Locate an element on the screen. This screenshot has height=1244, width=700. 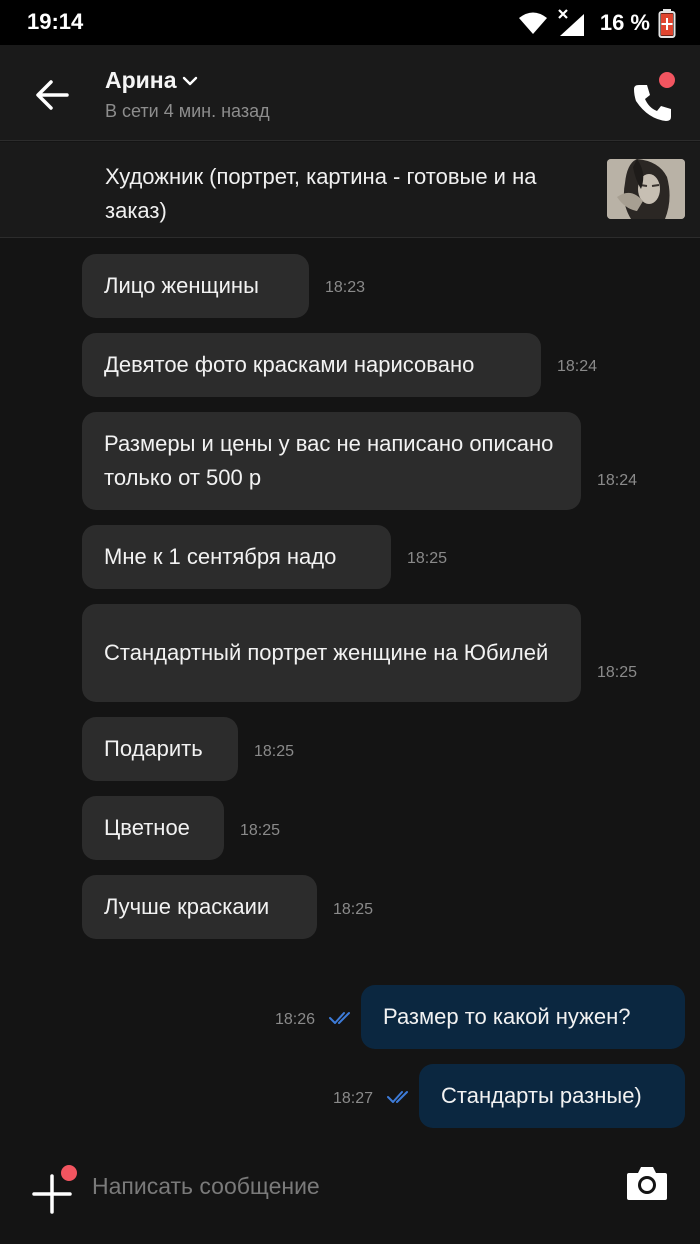
message-time: 18:23 is located at coordinates (345, 287).